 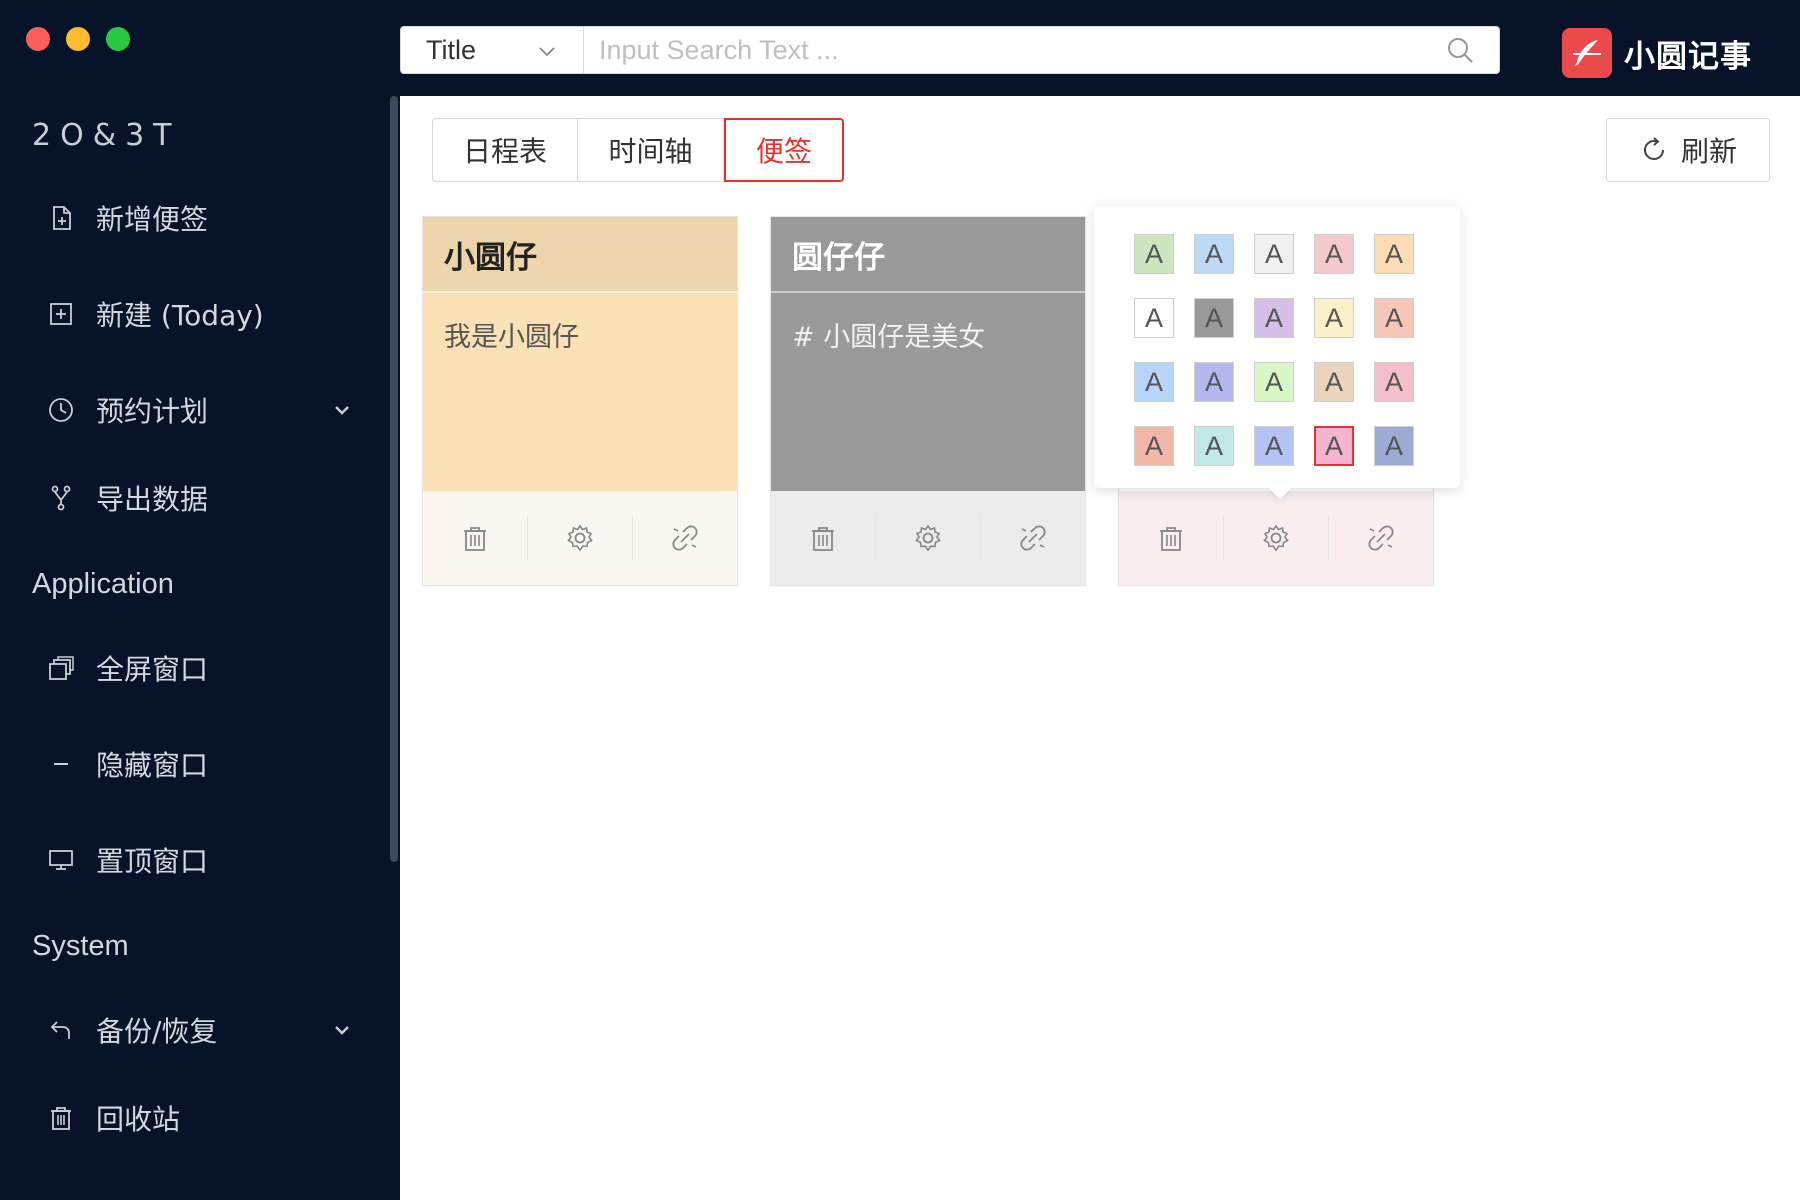 I want to click on sidebar-scrollbar, so click(x=394, y=479).